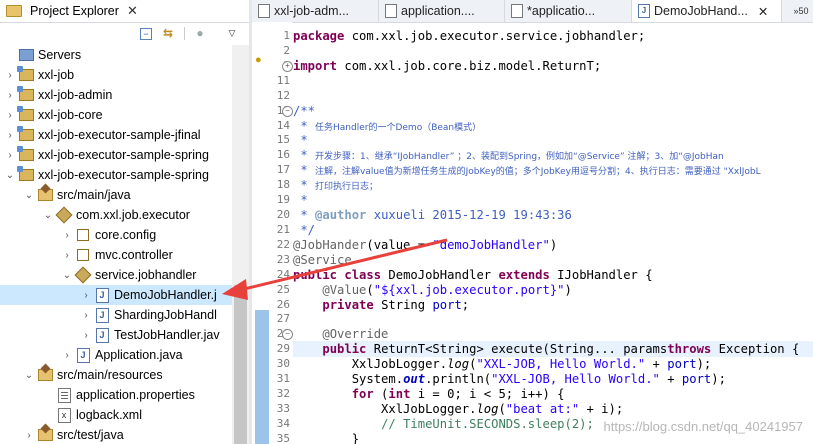  Describe the element at coordinates (118, 155) in the screenshot. I see `tree-item: › xxl-job-executor-sample-spring` at that location.